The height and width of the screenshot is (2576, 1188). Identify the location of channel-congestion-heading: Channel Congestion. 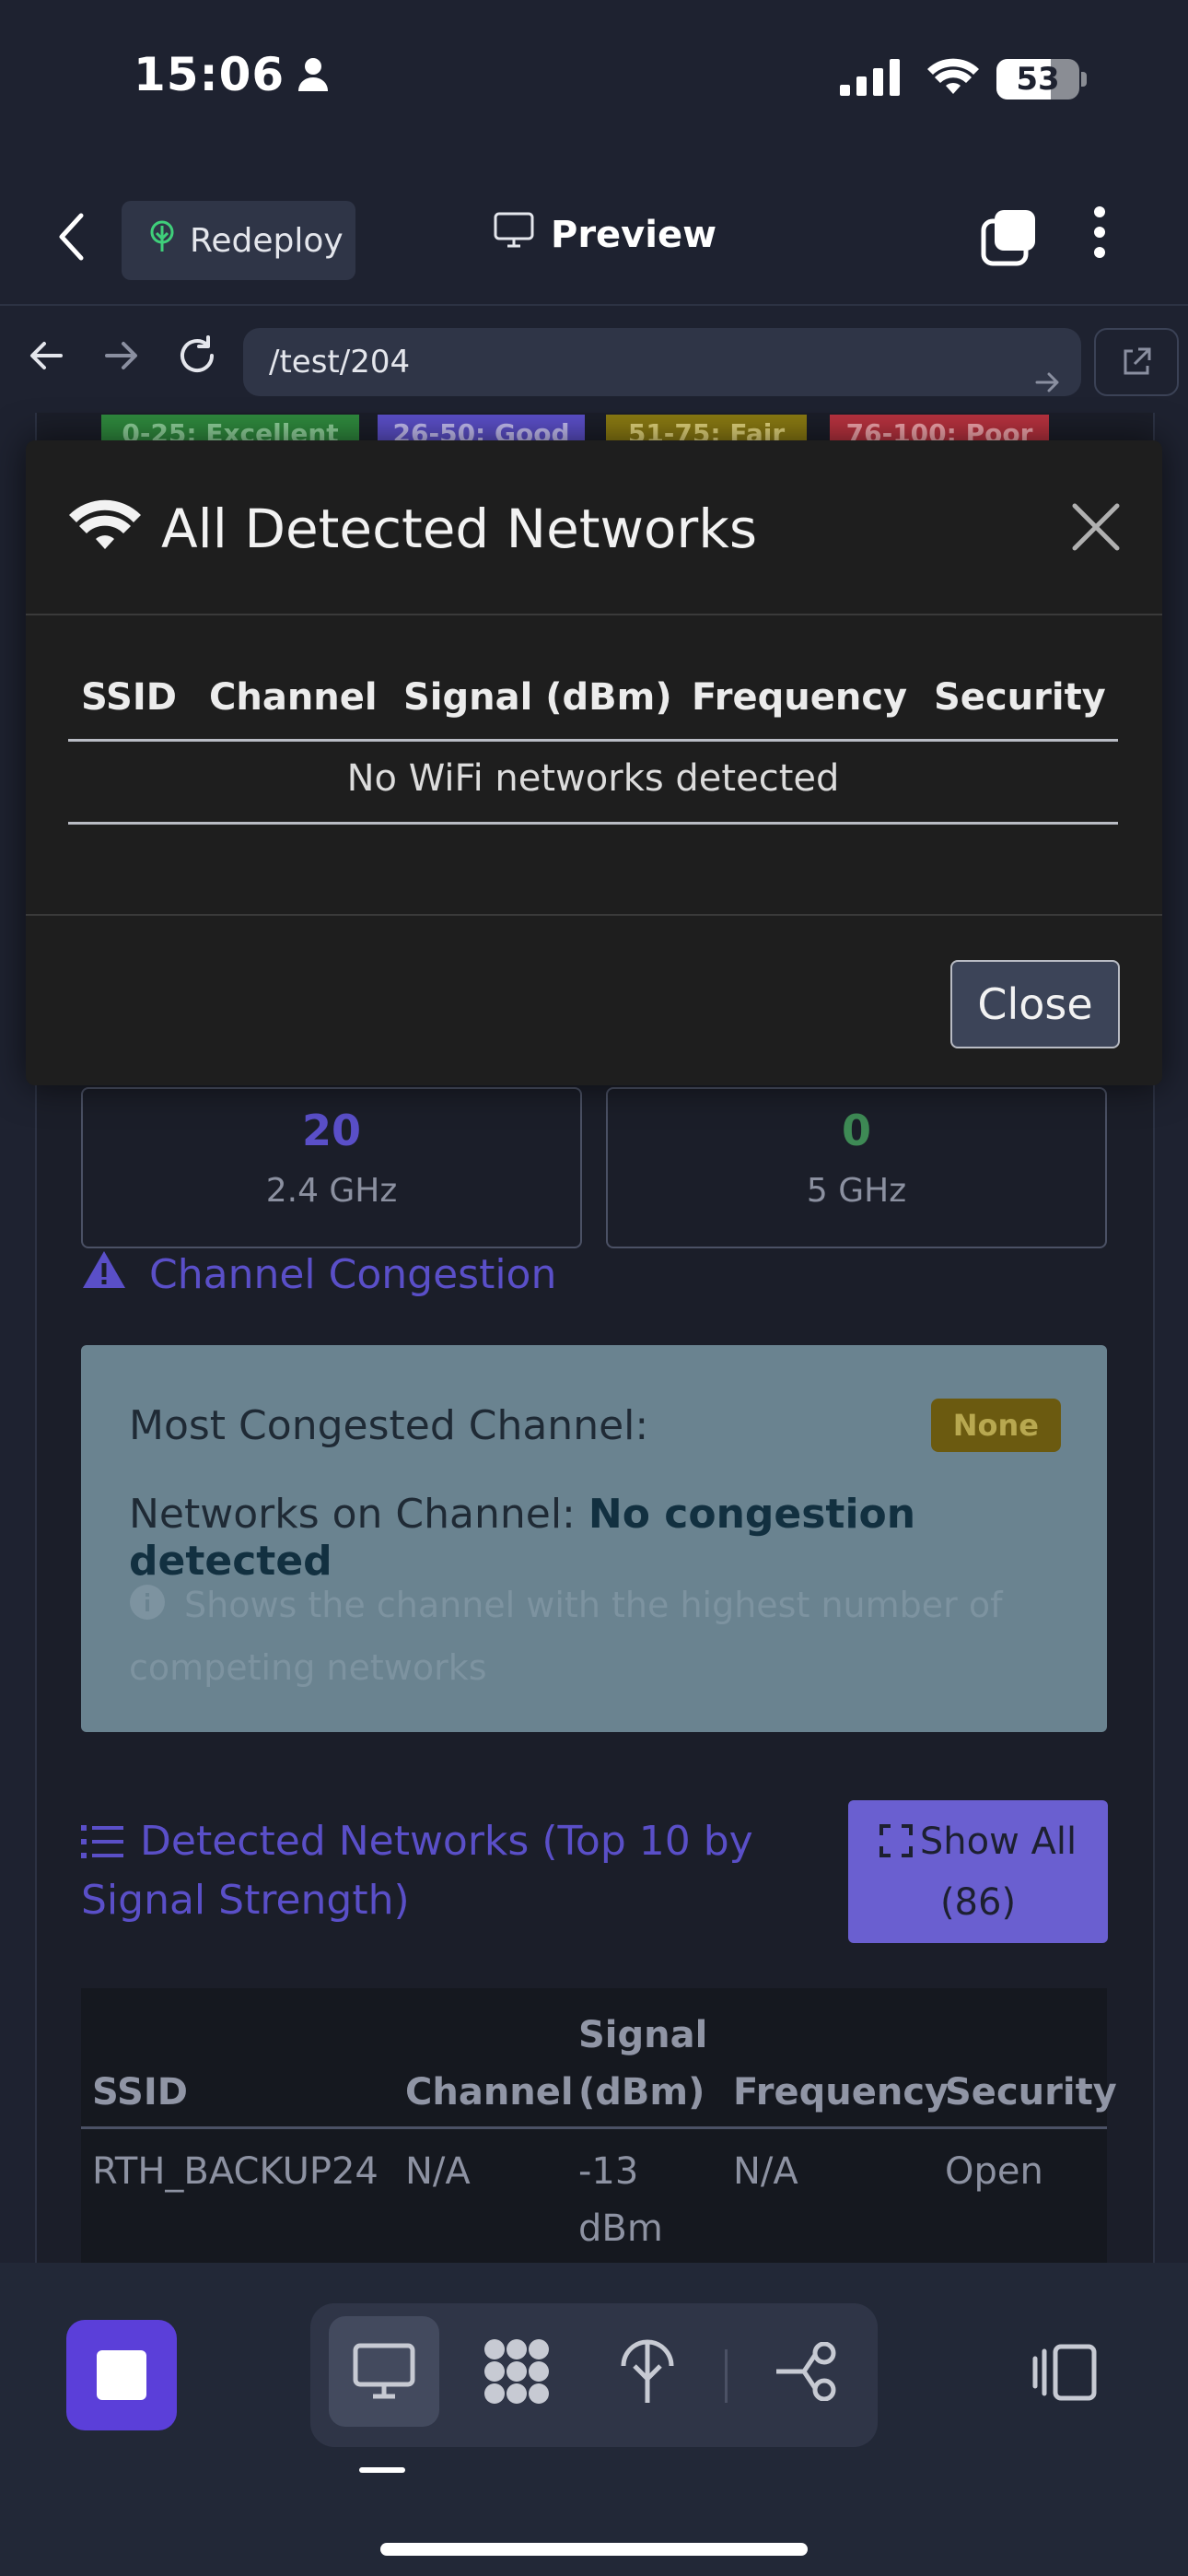
(318, 1275).